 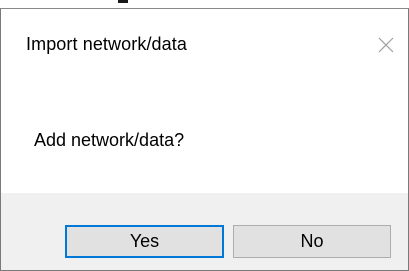 I want to click on dialog-message: Add network/data?, so click(x=109, y=140).